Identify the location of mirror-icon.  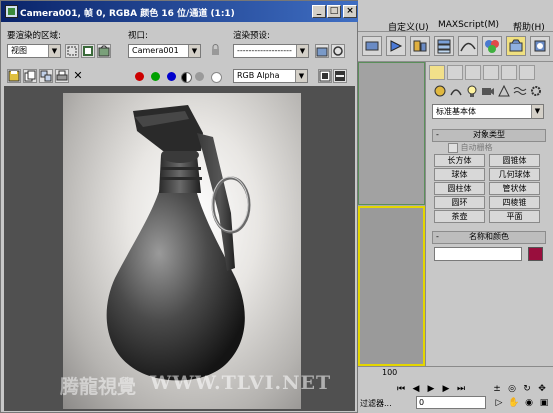
(396, 46).